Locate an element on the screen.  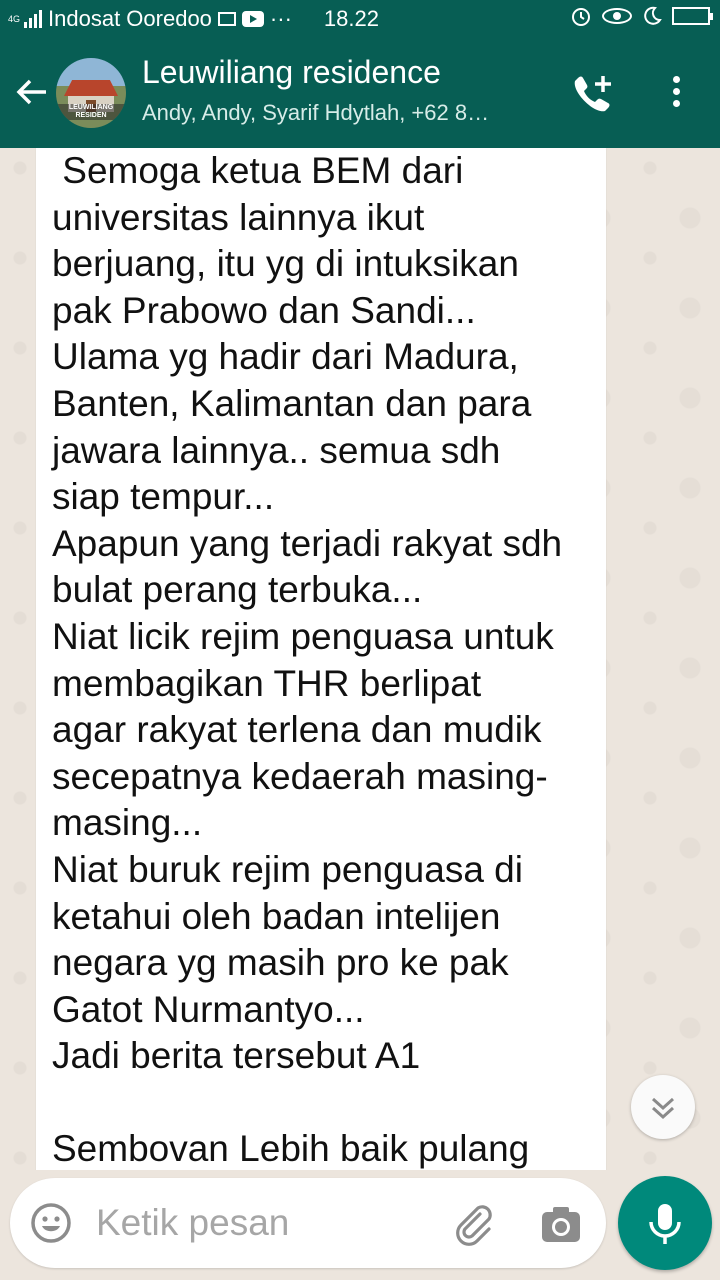
signal-icon is located at coordinates (33, 19).